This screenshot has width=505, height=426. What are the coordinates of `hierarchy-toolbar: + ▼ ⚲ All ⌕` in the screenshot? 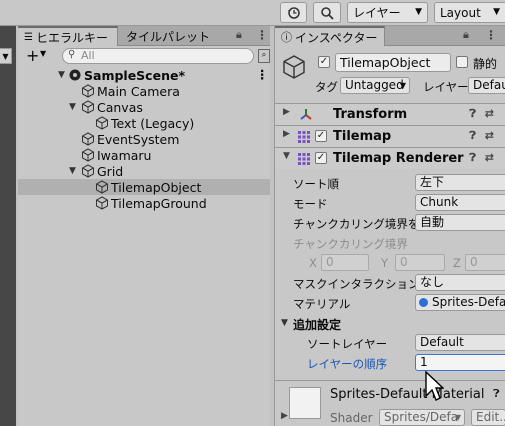 It's located at (144, 56).